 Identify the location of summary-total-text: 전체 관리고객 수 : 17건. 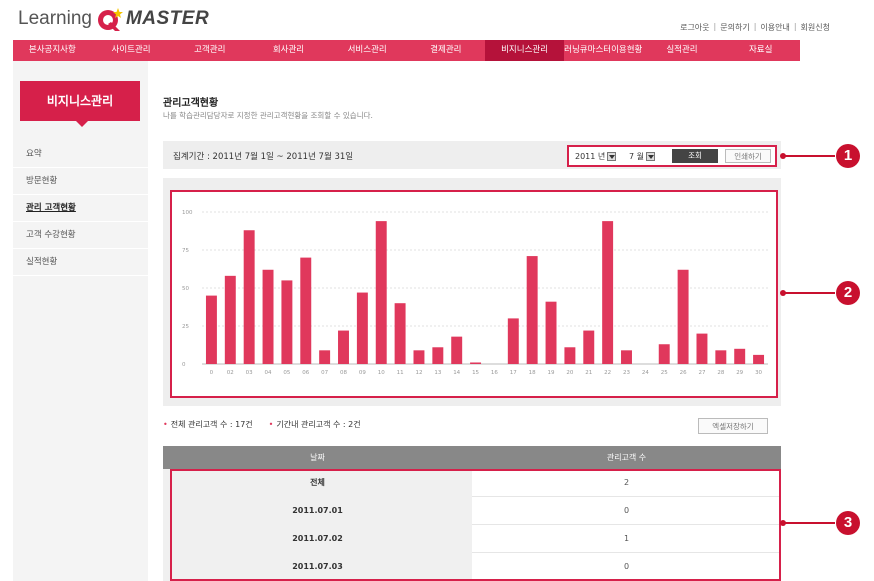
(211, 424).